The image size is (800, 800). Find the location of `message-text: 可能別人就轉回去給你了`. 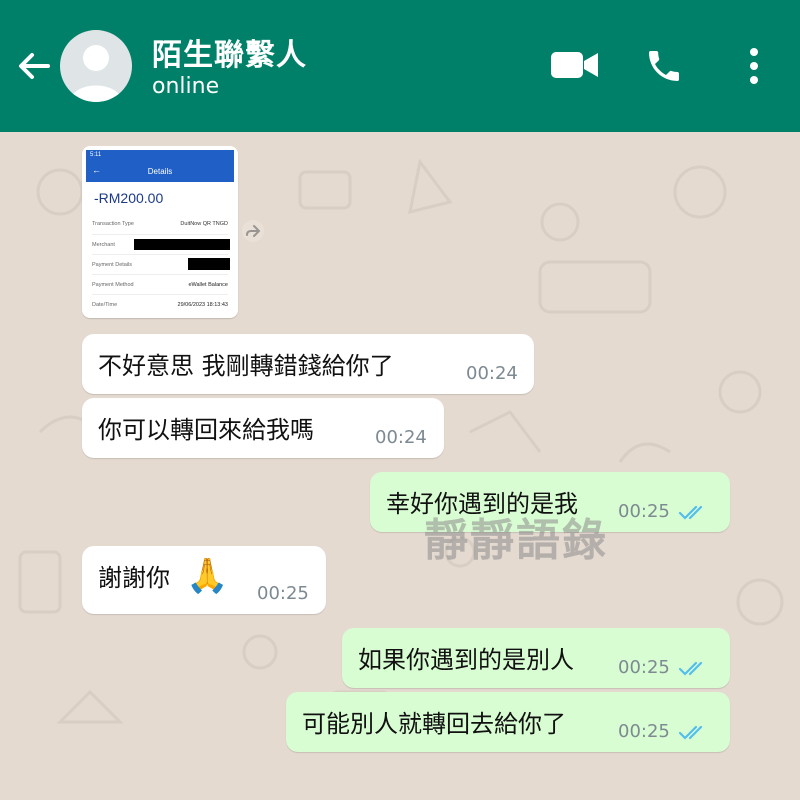

message-text: 可能別人就轉回去給你了 is located at coordinates (434, 724).